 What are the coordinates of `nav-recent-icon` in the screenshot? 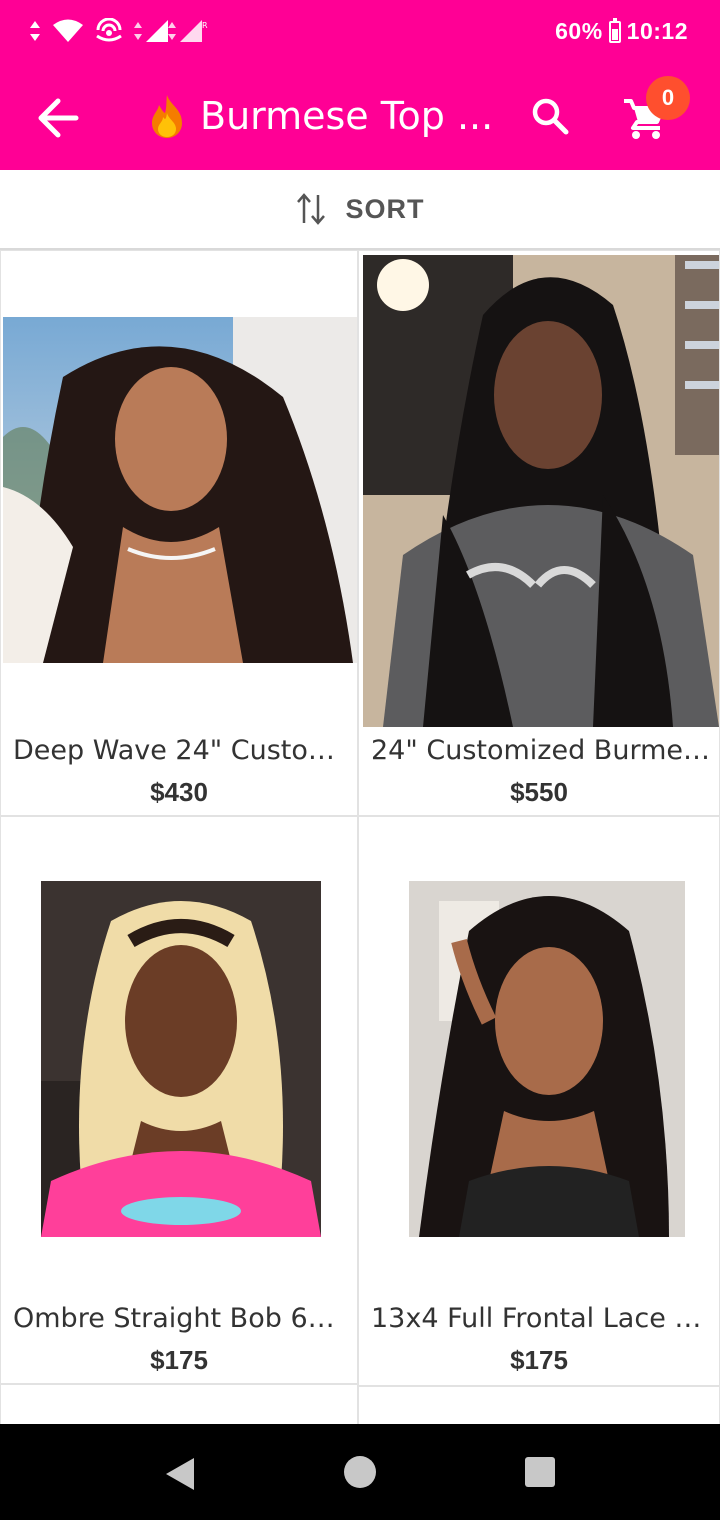 It's located at (540, 1472).